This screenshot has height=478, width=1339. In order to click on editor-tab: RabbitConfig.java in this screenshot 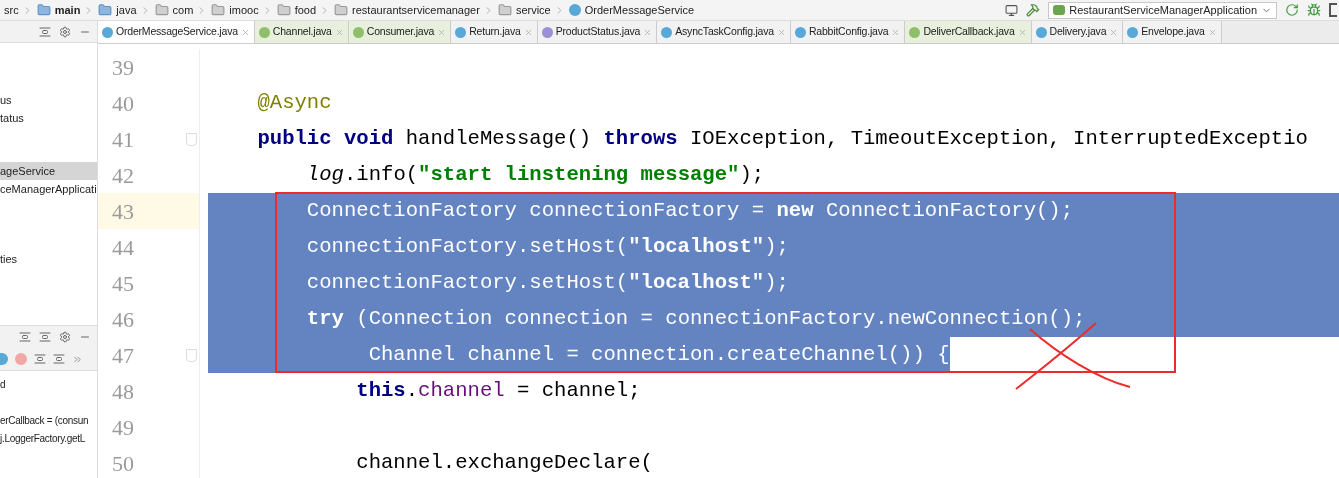, I will do `click(848, 32)`.